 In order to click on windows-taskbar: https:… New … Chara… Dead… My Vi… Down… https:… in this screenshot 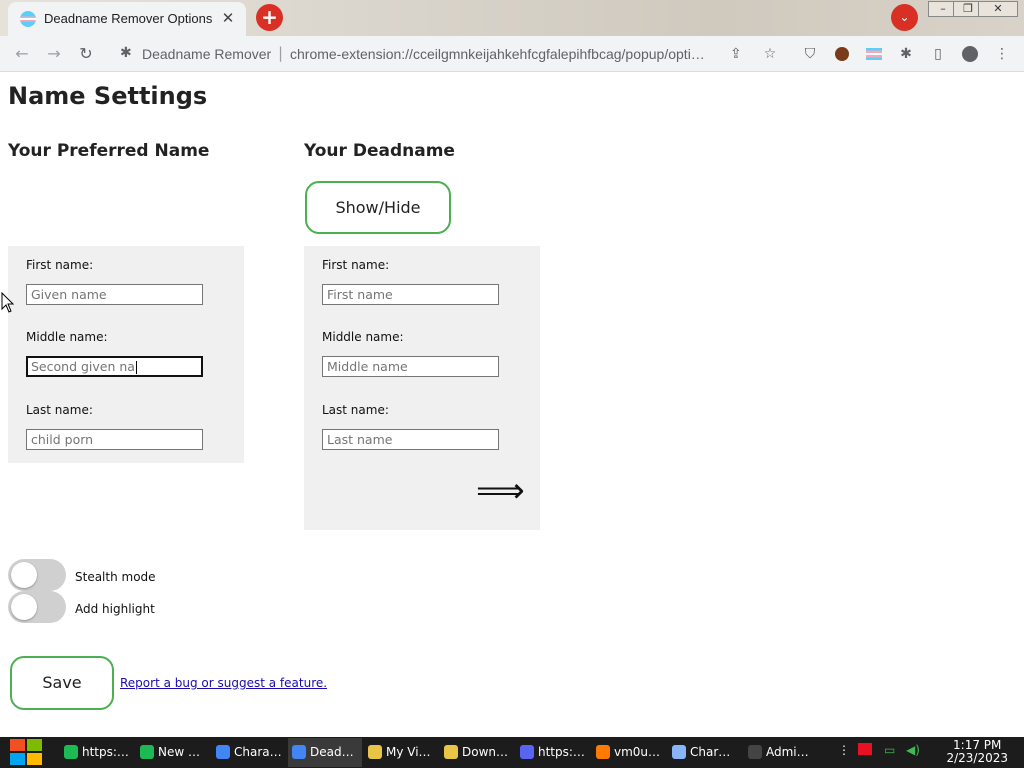, I will do `click(512, 752)`.